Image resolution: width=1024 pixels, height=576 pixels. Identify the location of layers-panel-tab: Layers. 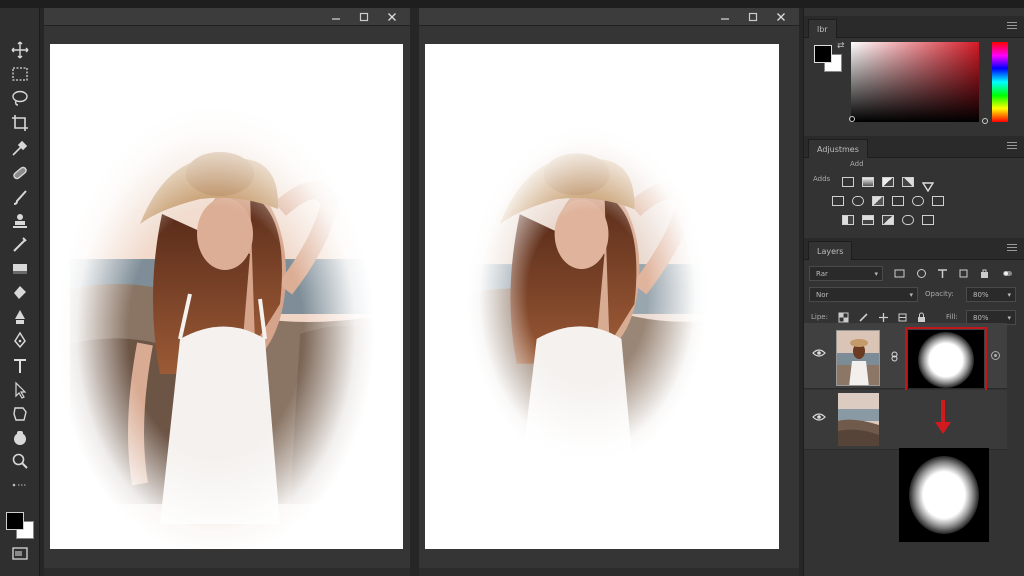
(830, 250).